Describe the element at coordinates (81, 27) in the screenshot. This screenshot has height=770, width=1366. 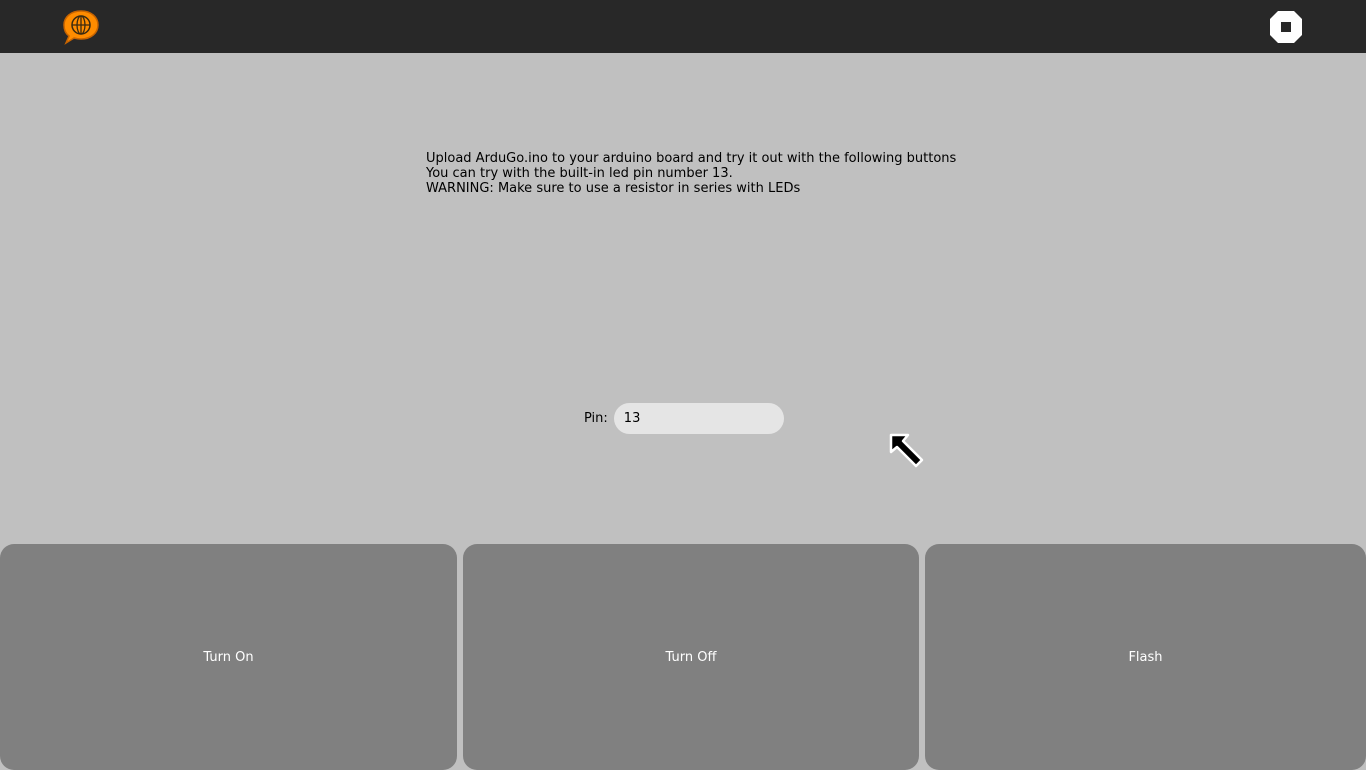
I see `activity-globe-icon` at that location.